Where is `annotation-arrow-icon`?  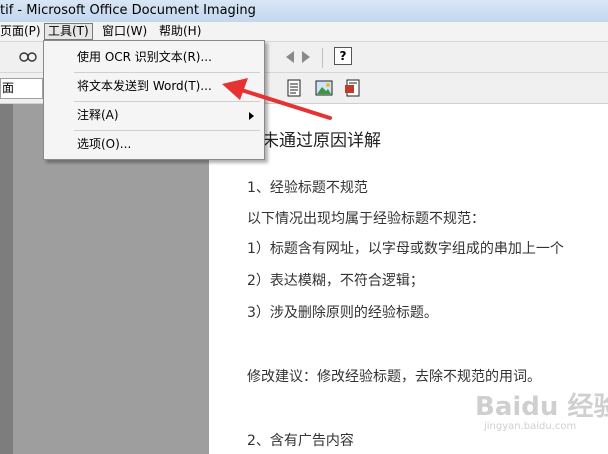 annotation-arrow-icon is located at coordinates (277, 99).